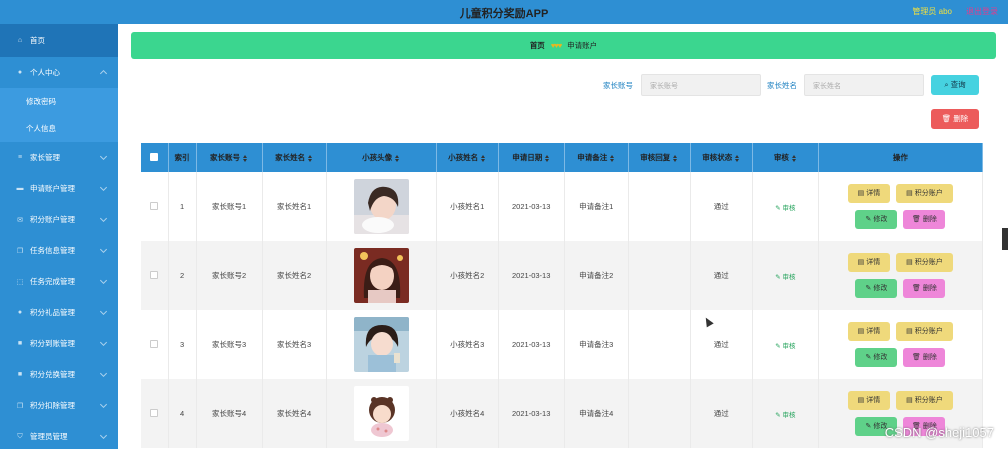  What do you see at coordinates (59, 435) in the screenshot?
I see `sidebar-item-admin: ⛉ 管理员管理` at bounding box center [59, 435].